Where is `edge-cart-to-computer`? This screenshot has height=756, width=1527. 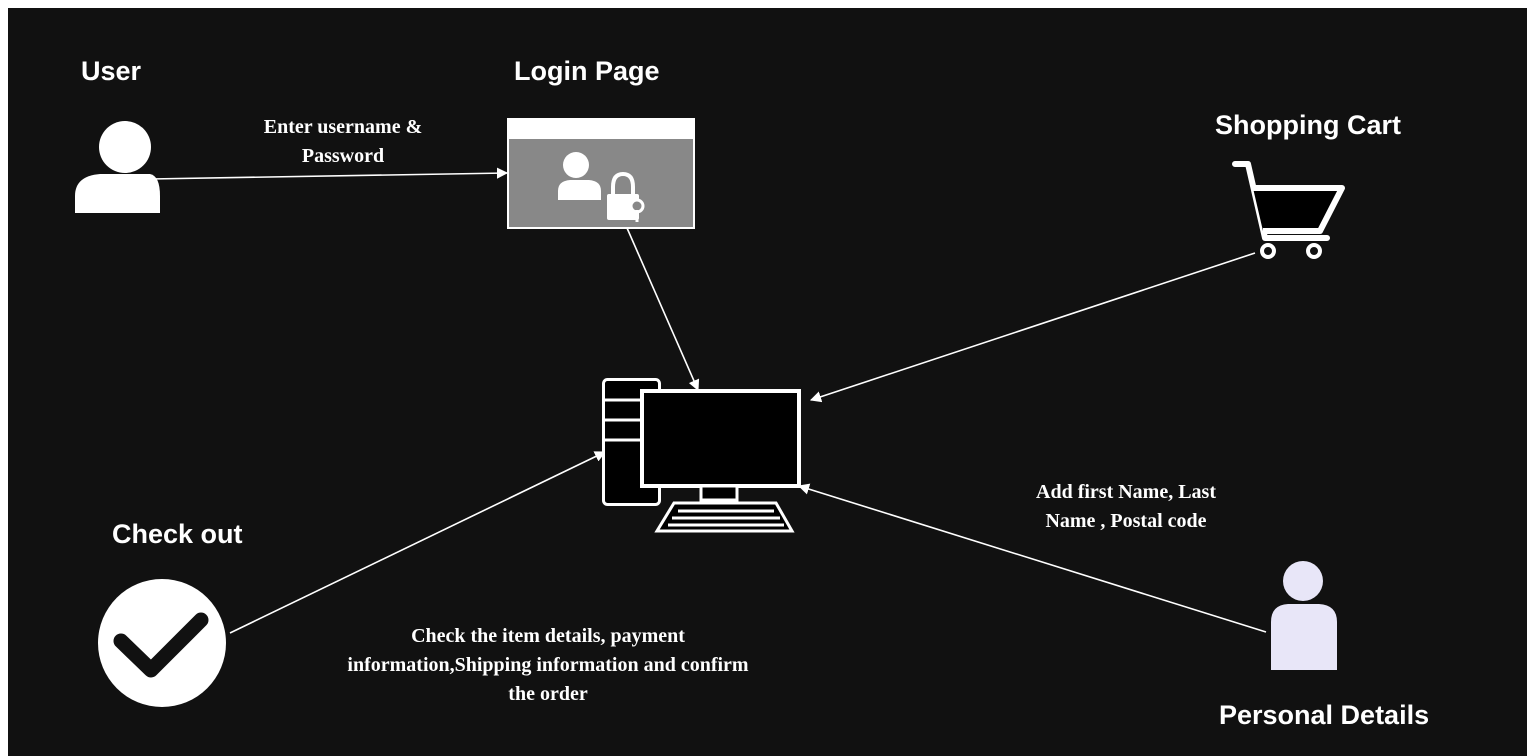
edge-cart-to-computer is located at coordinates (1032, 327).